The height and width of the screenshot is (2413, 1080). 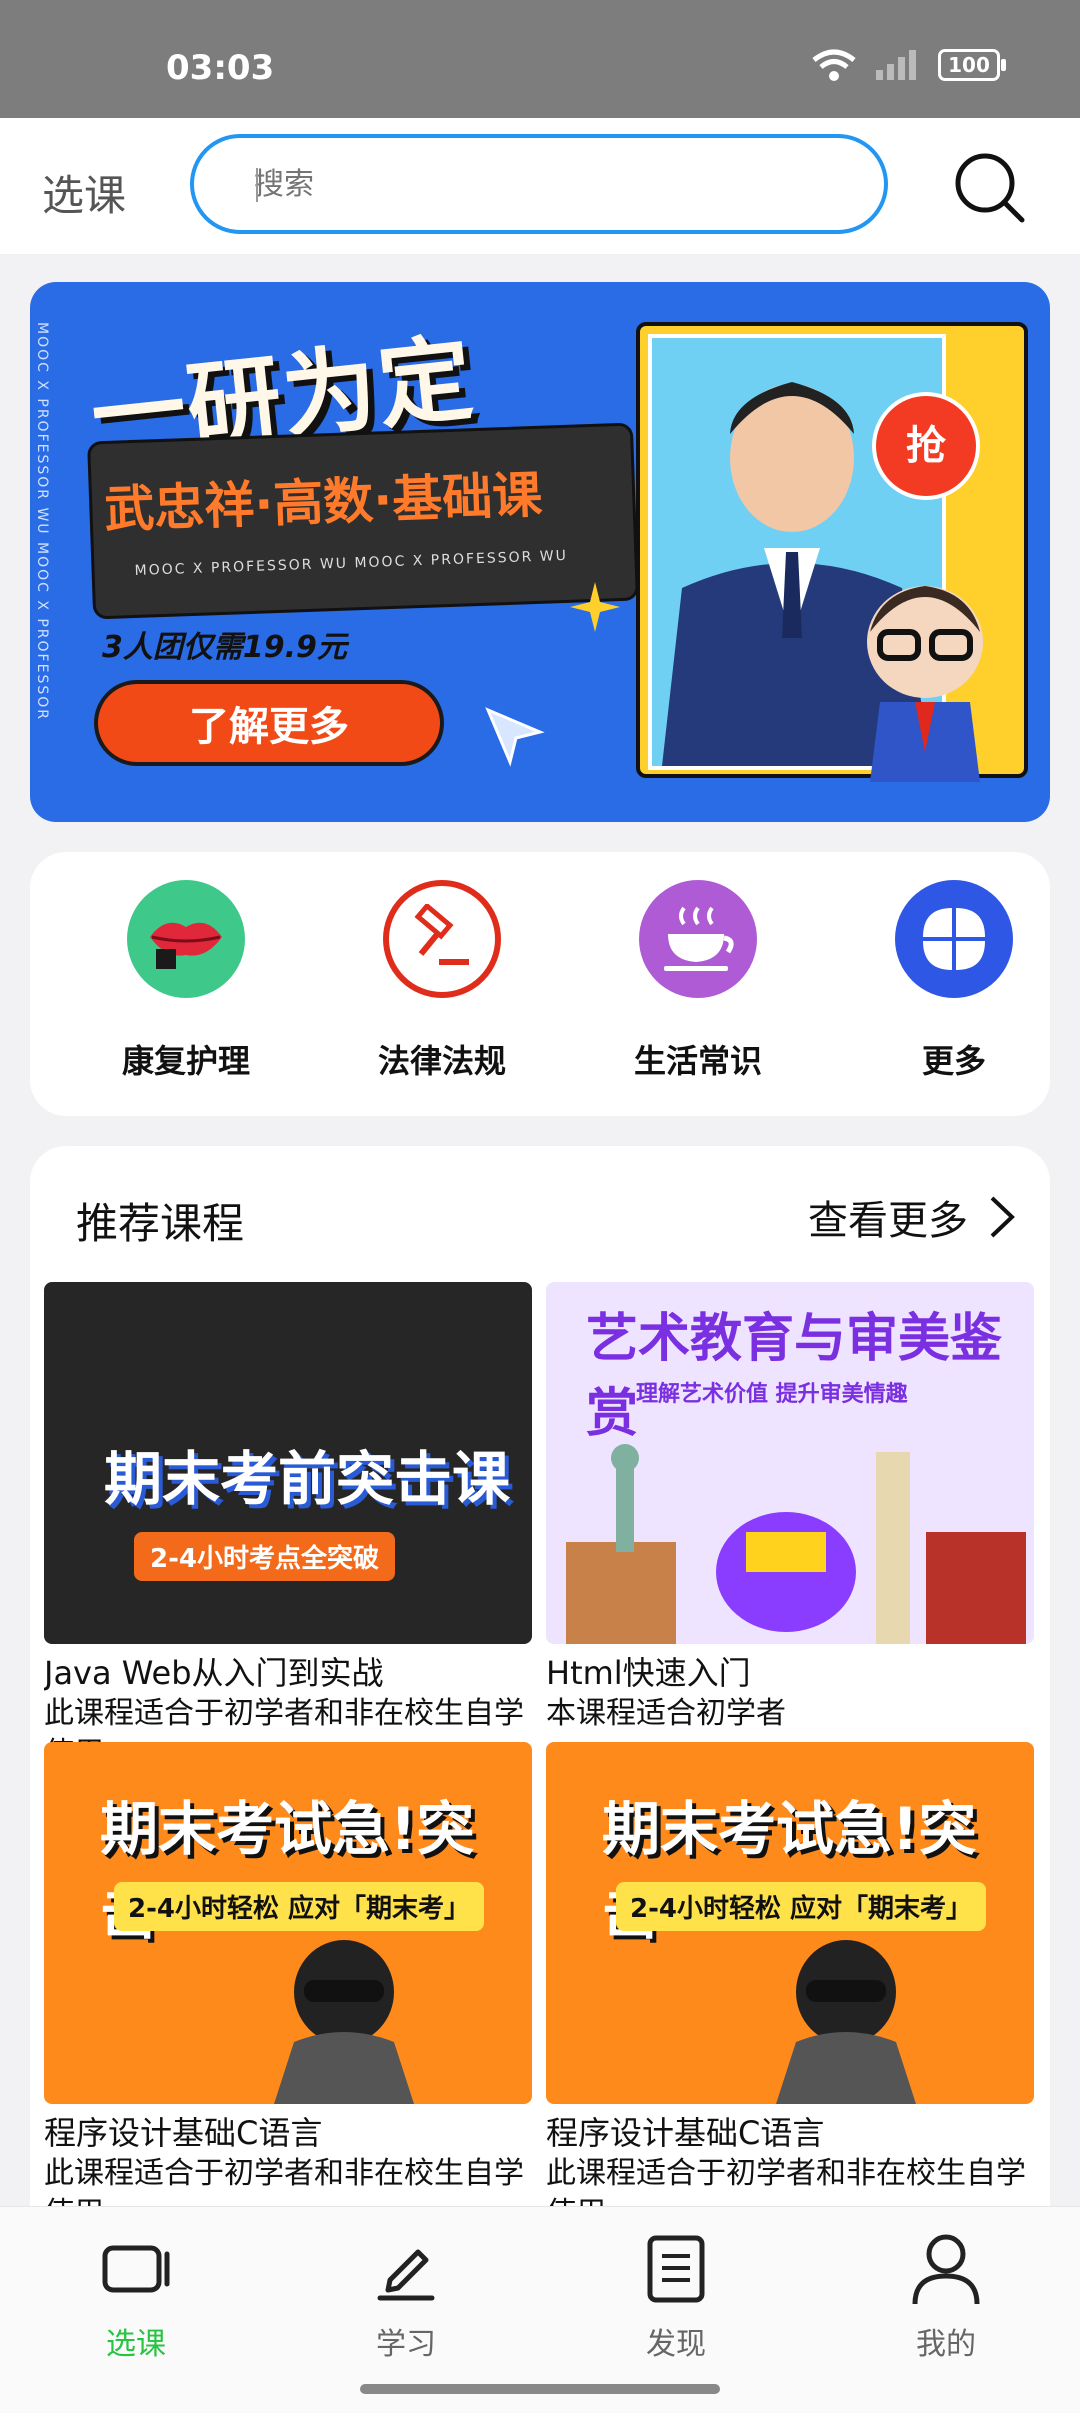 What do you see at coordinates (42, 521) in the screenshot?
I see `banner-side-text: MOOC X PROFESSOR WU MOOC X PROFESSOR` at bounding box center [42, 521].